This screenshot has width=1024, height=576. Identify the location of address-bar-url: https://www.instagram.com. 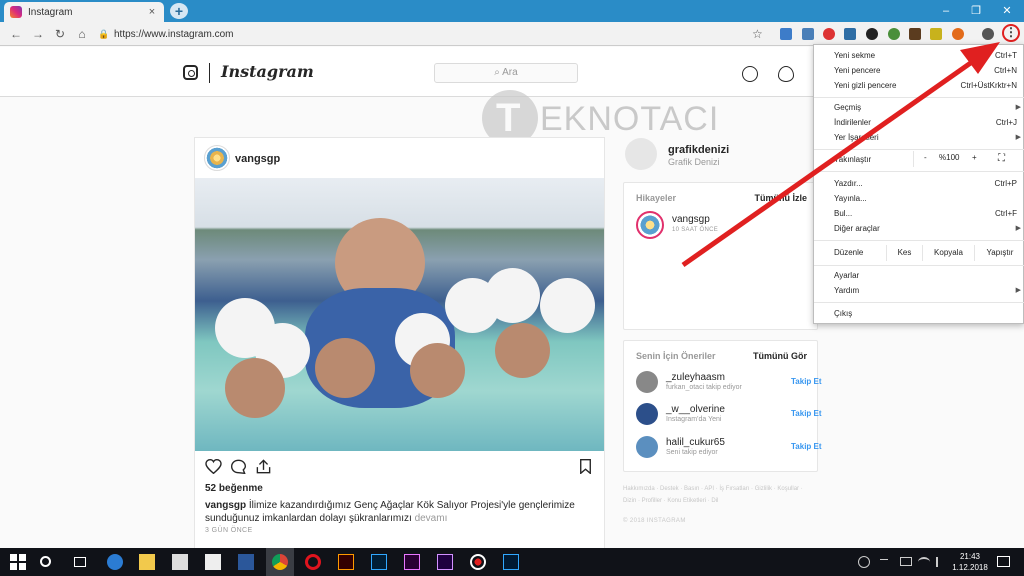
(173, 34).